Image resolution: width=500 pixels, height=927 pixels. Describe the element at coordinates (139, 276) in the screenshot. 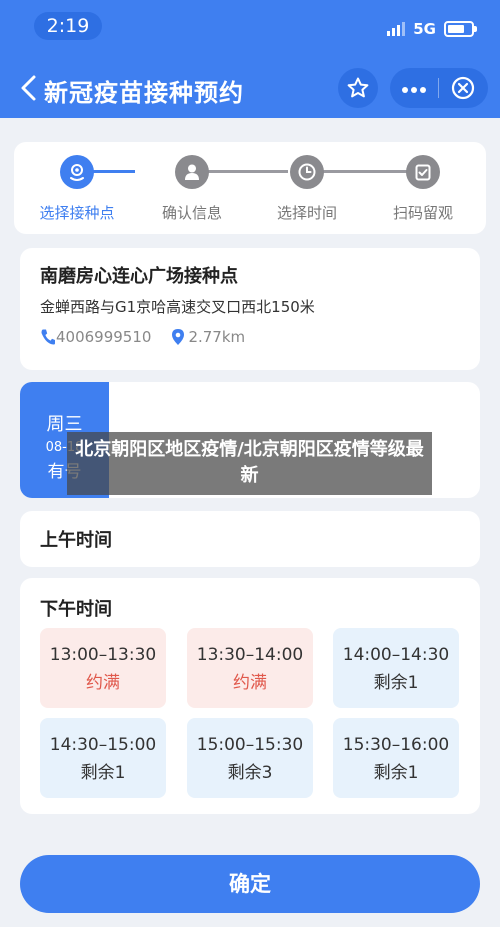

I see `site-name: 南磨房心连心广场接种点` at that location.